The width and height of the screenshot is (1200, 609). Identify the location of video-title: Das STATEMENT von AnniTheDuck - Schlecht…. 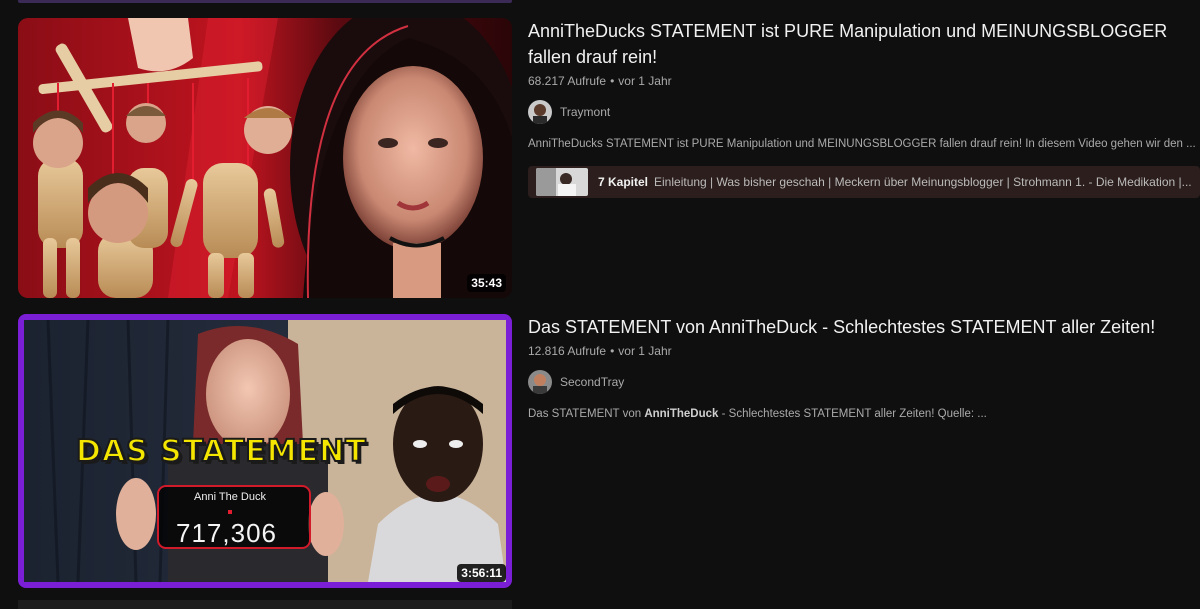
(864, 327).